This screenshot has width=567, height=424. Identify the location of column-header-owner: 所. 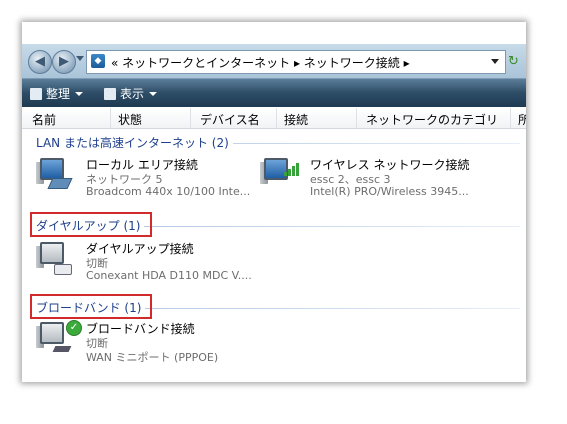
(518, 119).